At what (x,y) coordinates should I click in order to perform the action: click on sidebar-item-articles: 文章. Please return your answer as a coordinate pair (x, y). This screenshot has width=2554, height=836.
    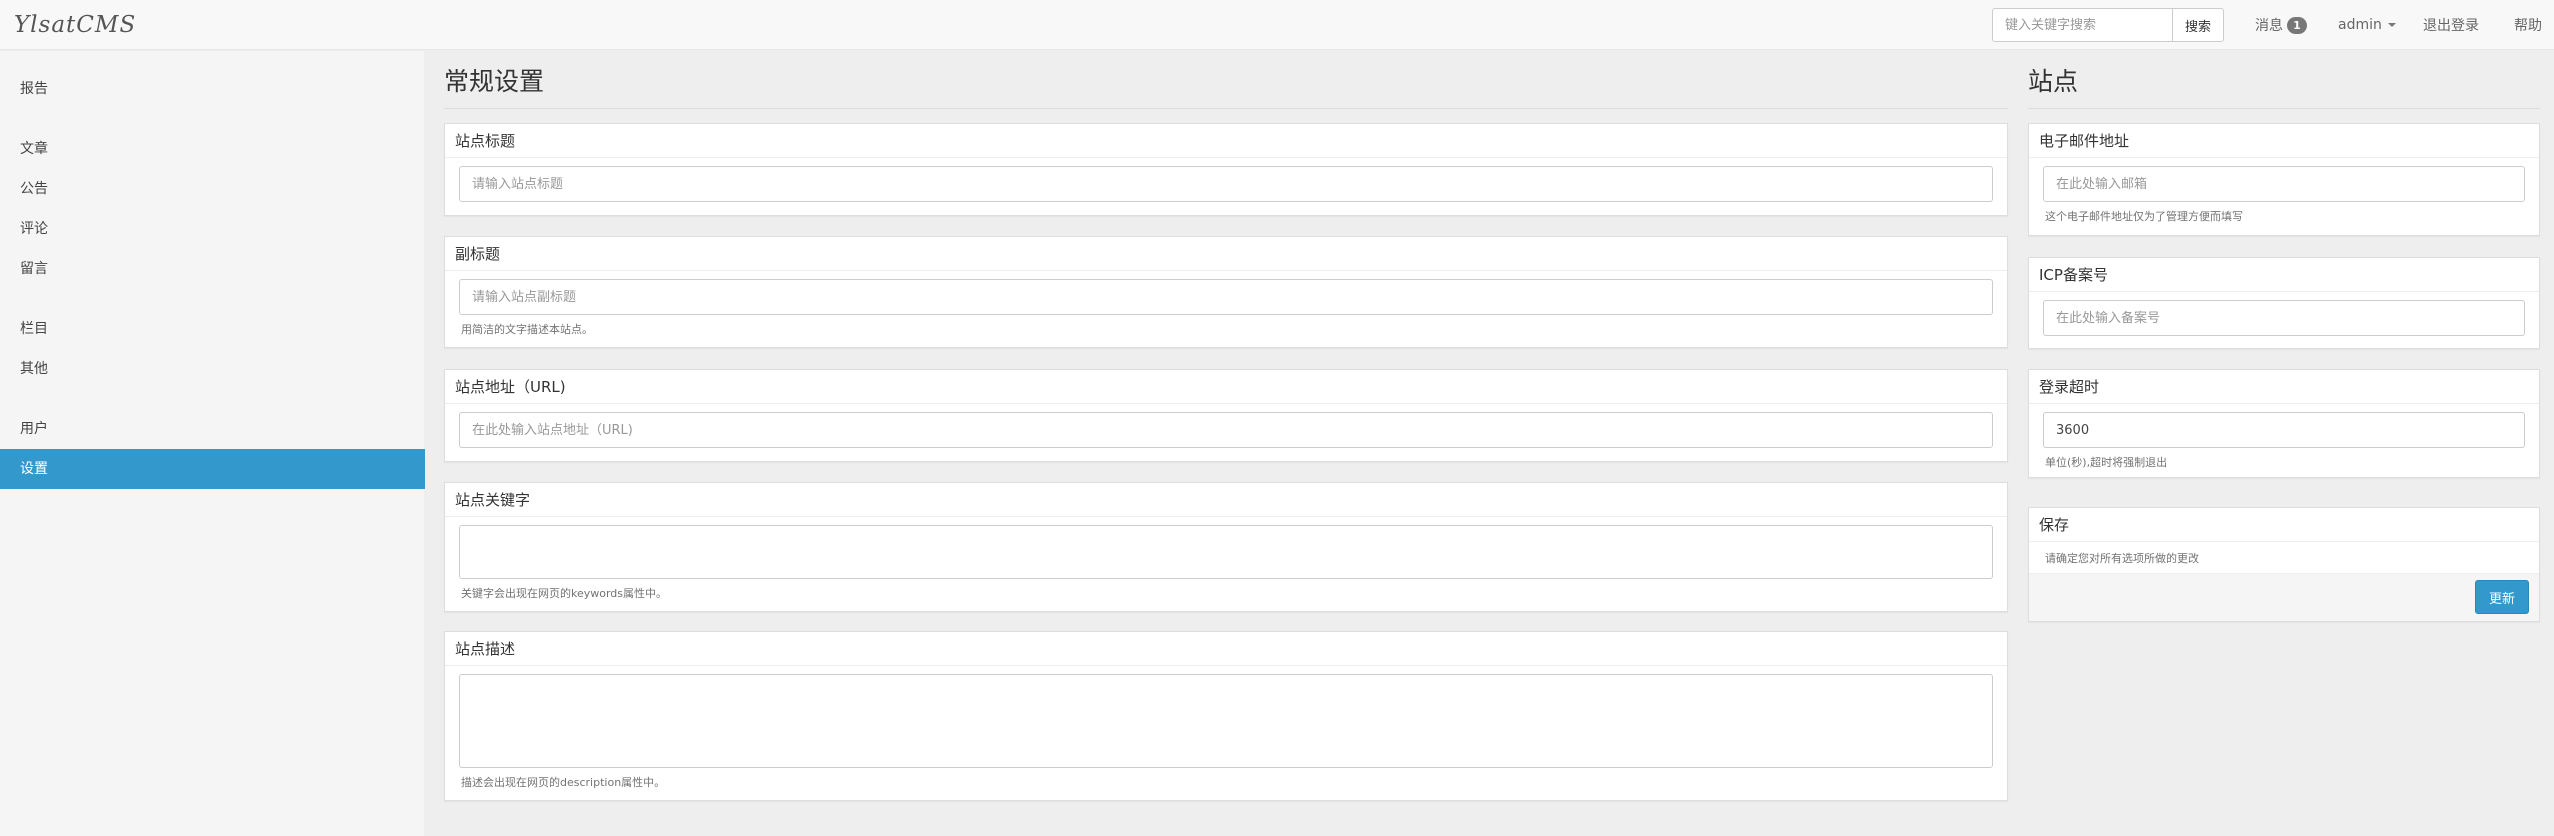
    Looking at the image, I should click on (212, 149).